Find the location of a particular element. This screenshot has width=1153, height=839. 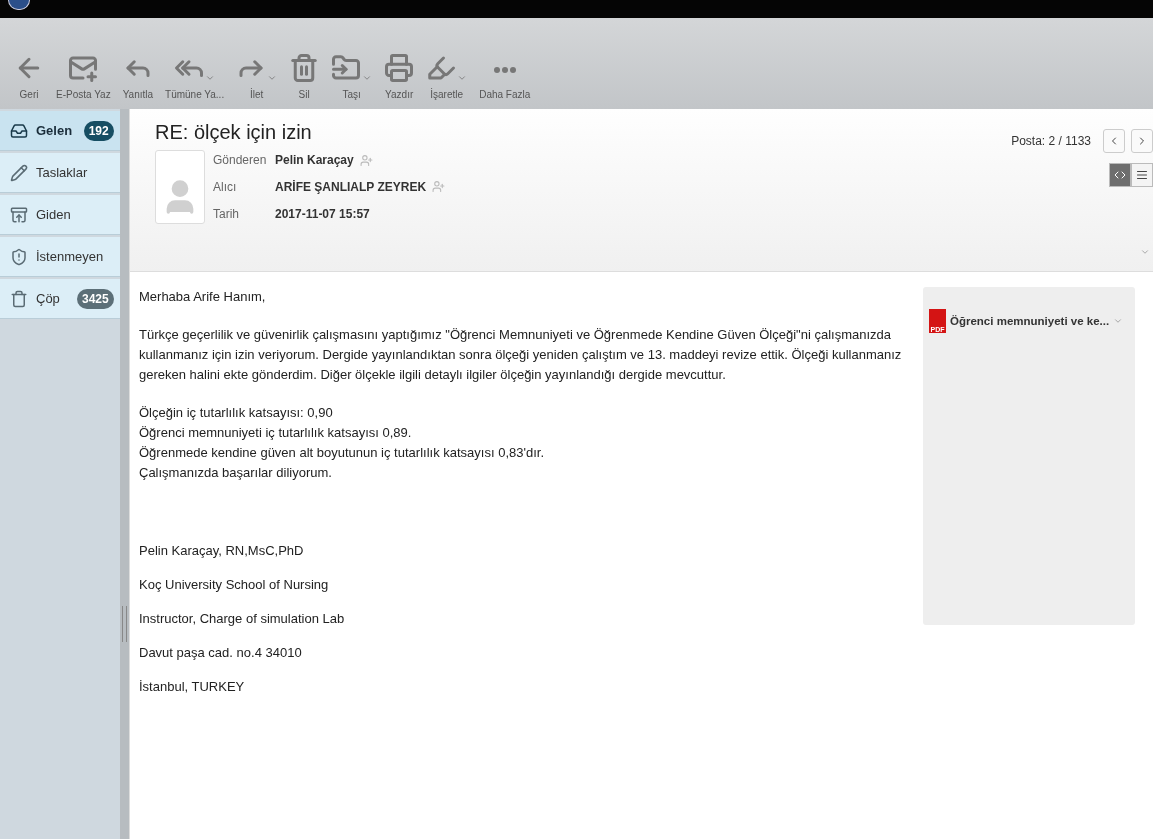

folder-label: Giden is located at coordinates (54, 214).